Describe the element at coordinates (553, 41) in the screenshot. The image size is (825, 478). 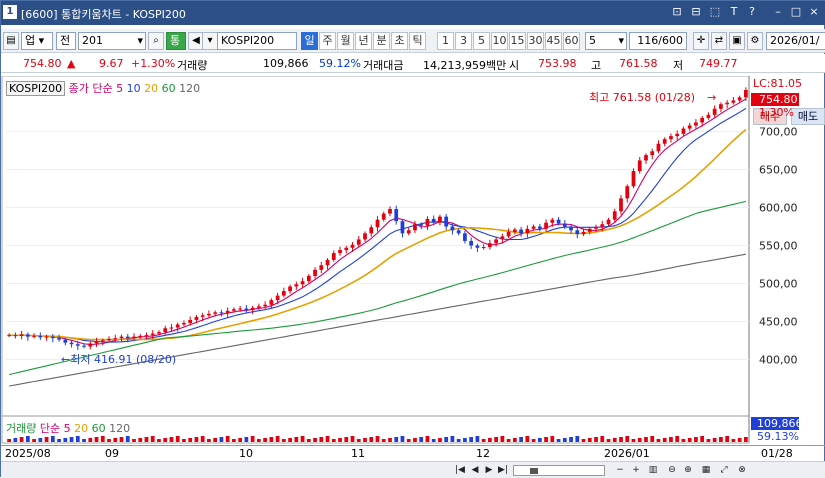
I see `interval-45: 45` at that location.